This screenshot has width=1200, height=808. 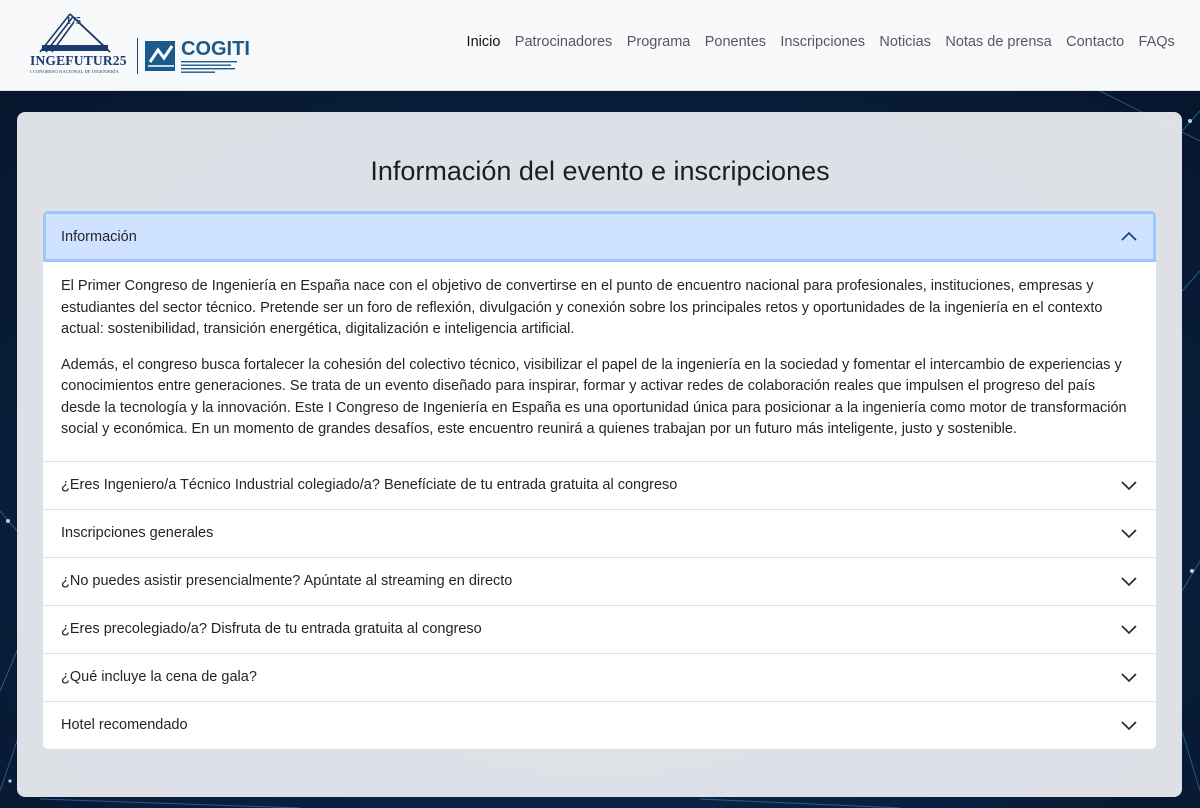 I want to click on logo-subtitle: I CONGRESO NACIONAL DE INGENIERÍA, so click(x=74, y=71).